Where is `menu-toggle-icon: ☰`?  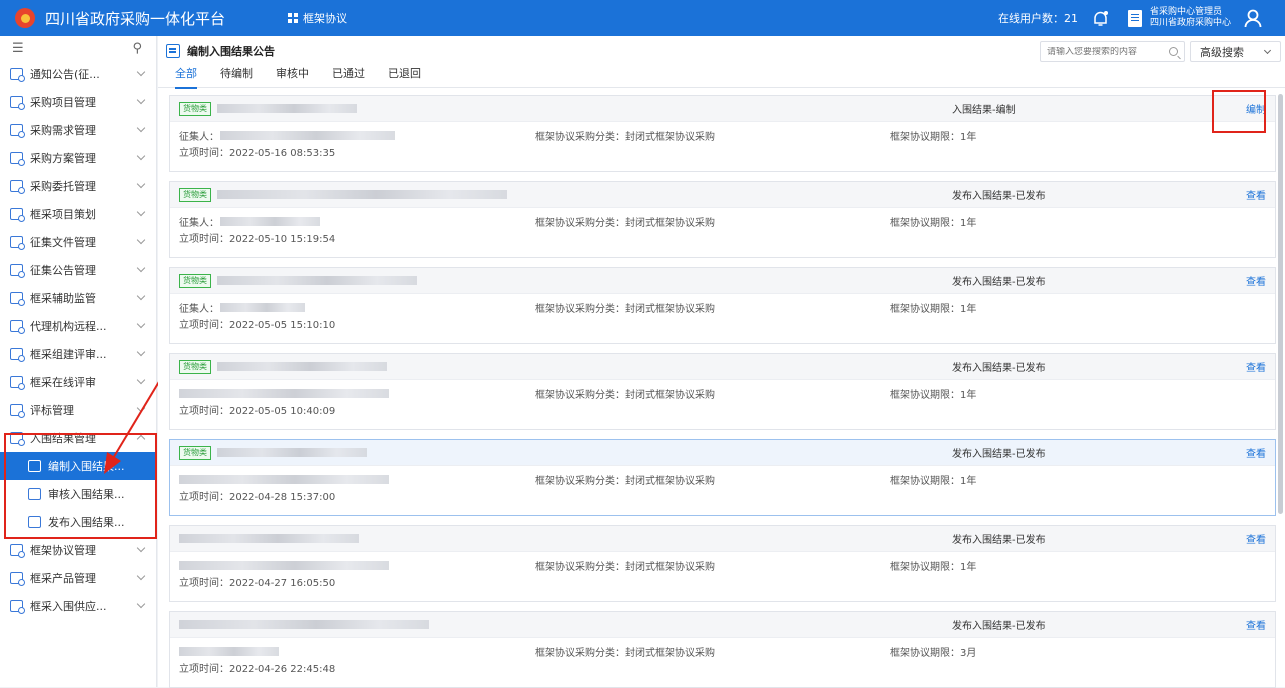 menu-toggle-icon: ☰ is located at coordinates (18, 48).